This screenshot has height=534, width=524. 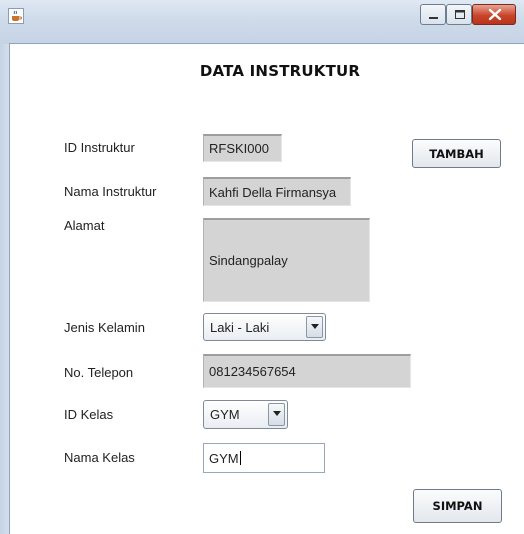 I want to click on close-icon, so click(x=495, y=14).